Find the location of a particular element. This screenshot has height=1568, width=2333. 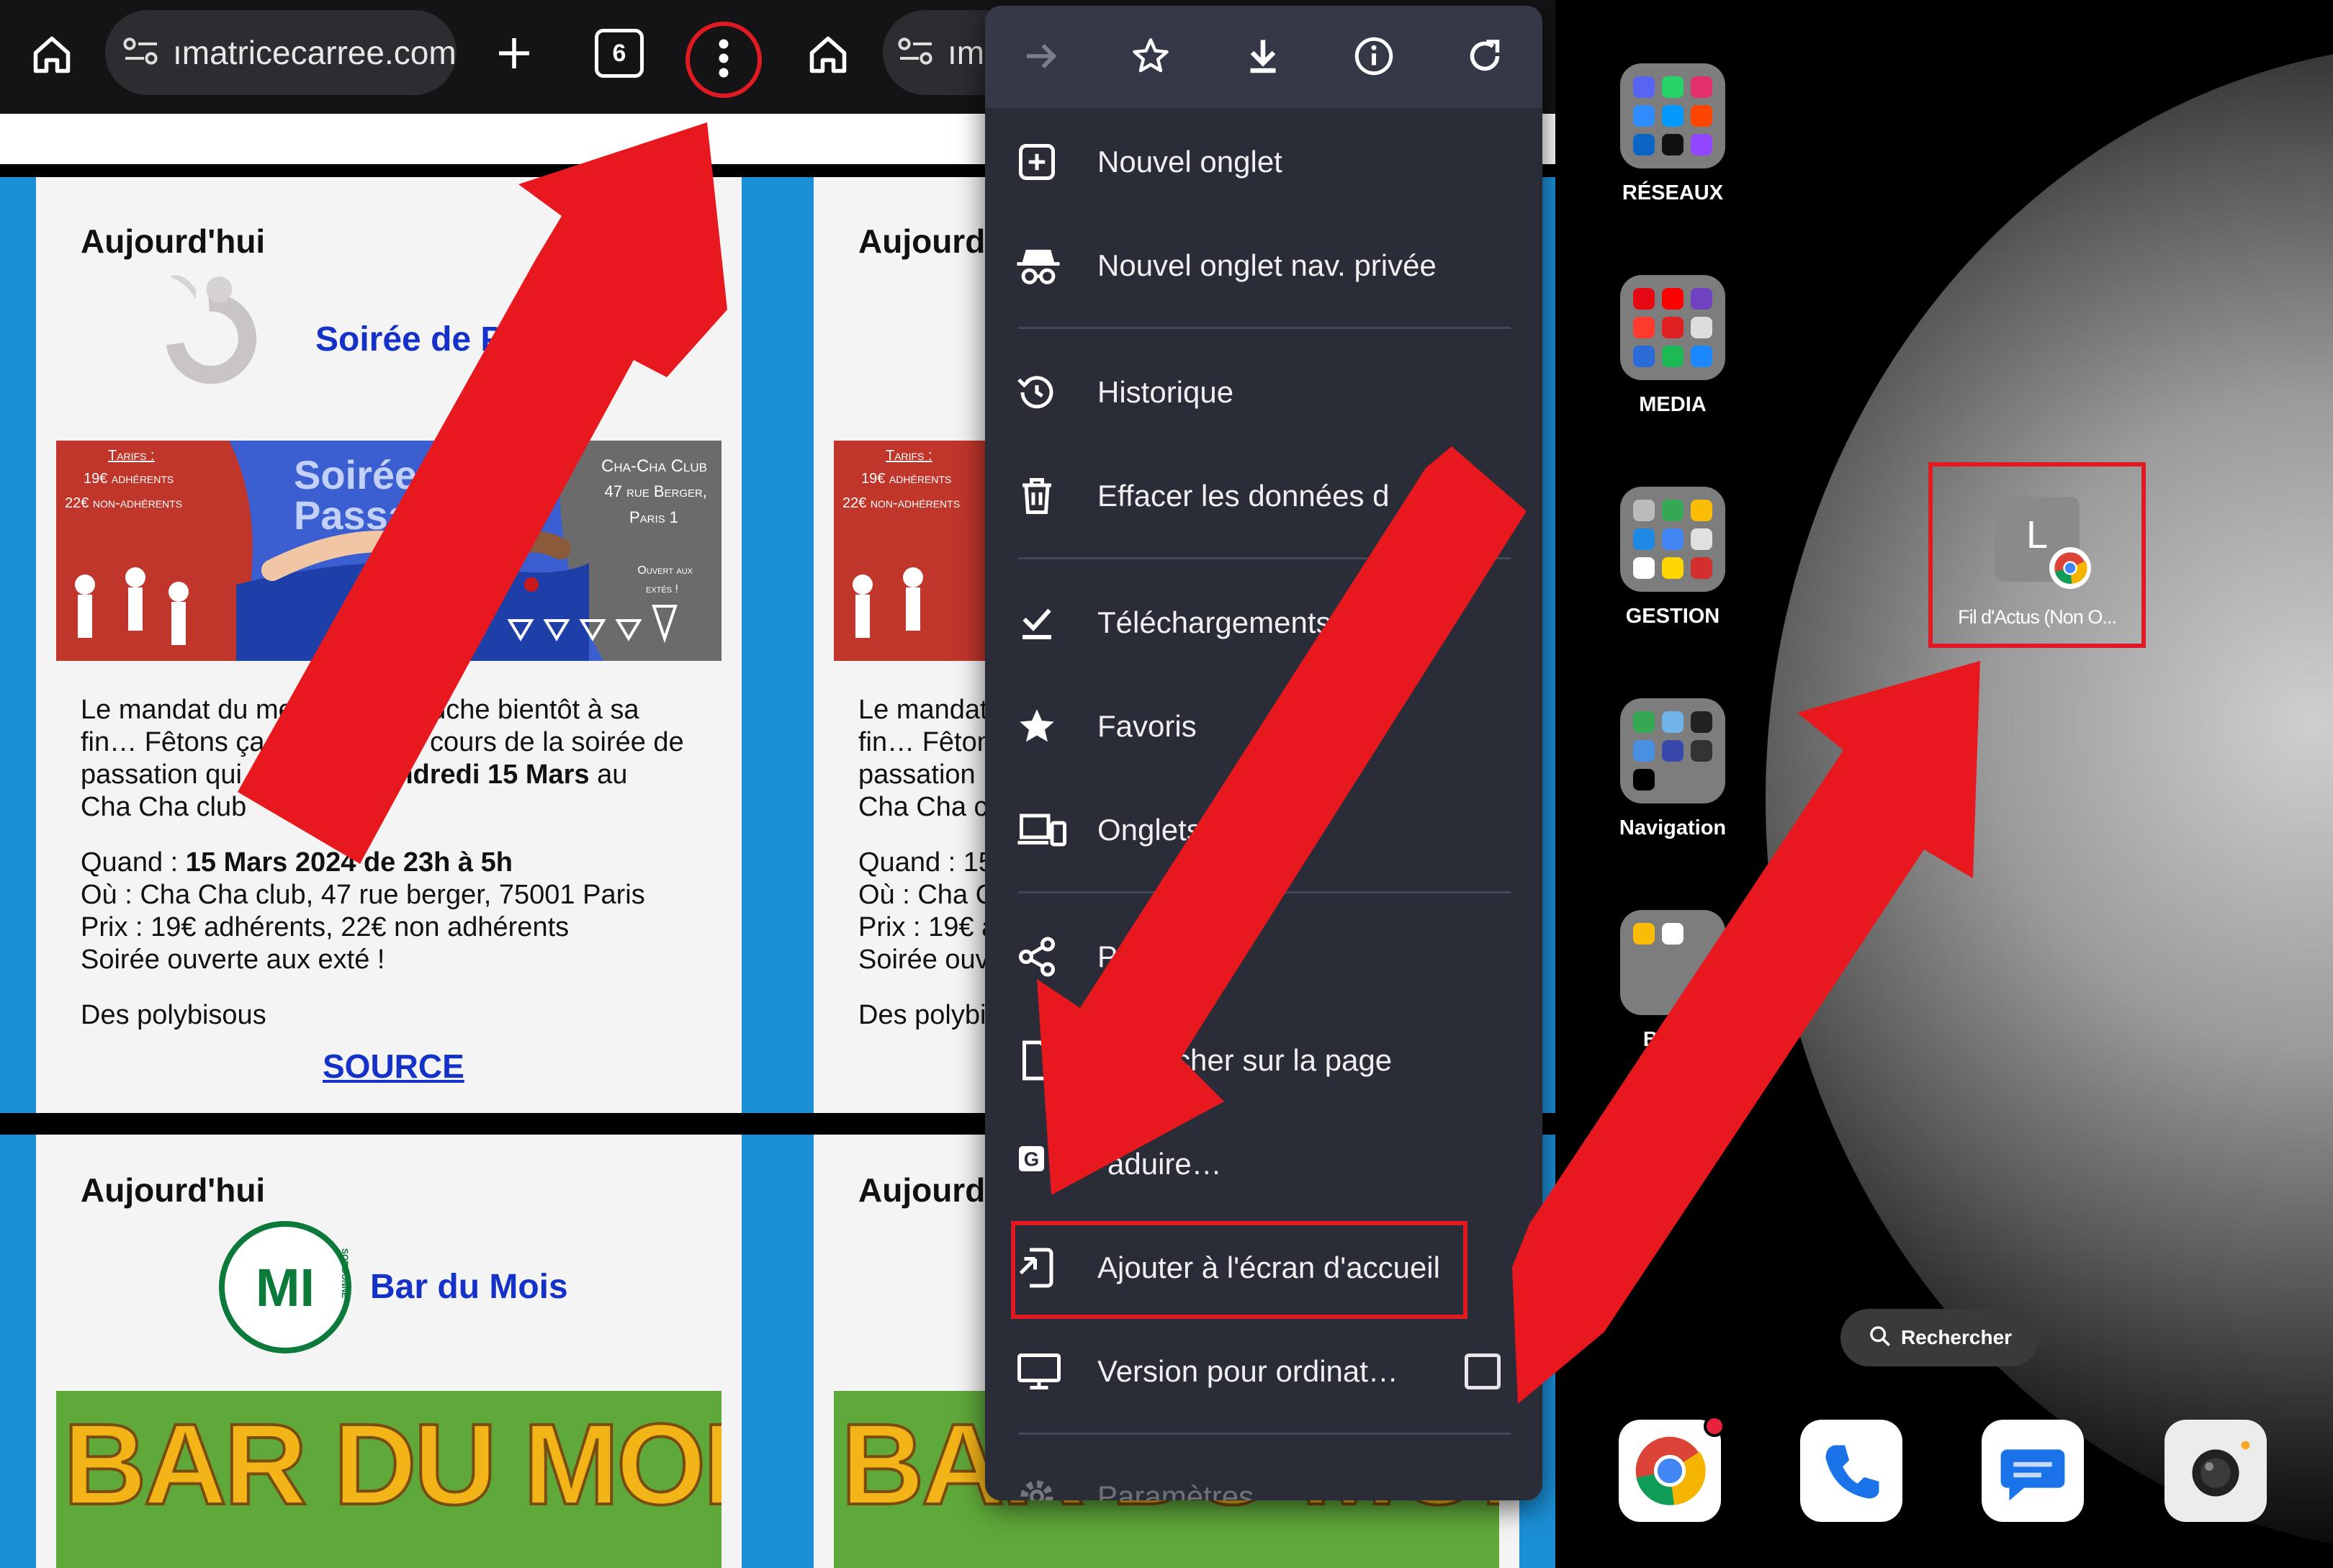

download-icon is located at coordinates (1263, 58).